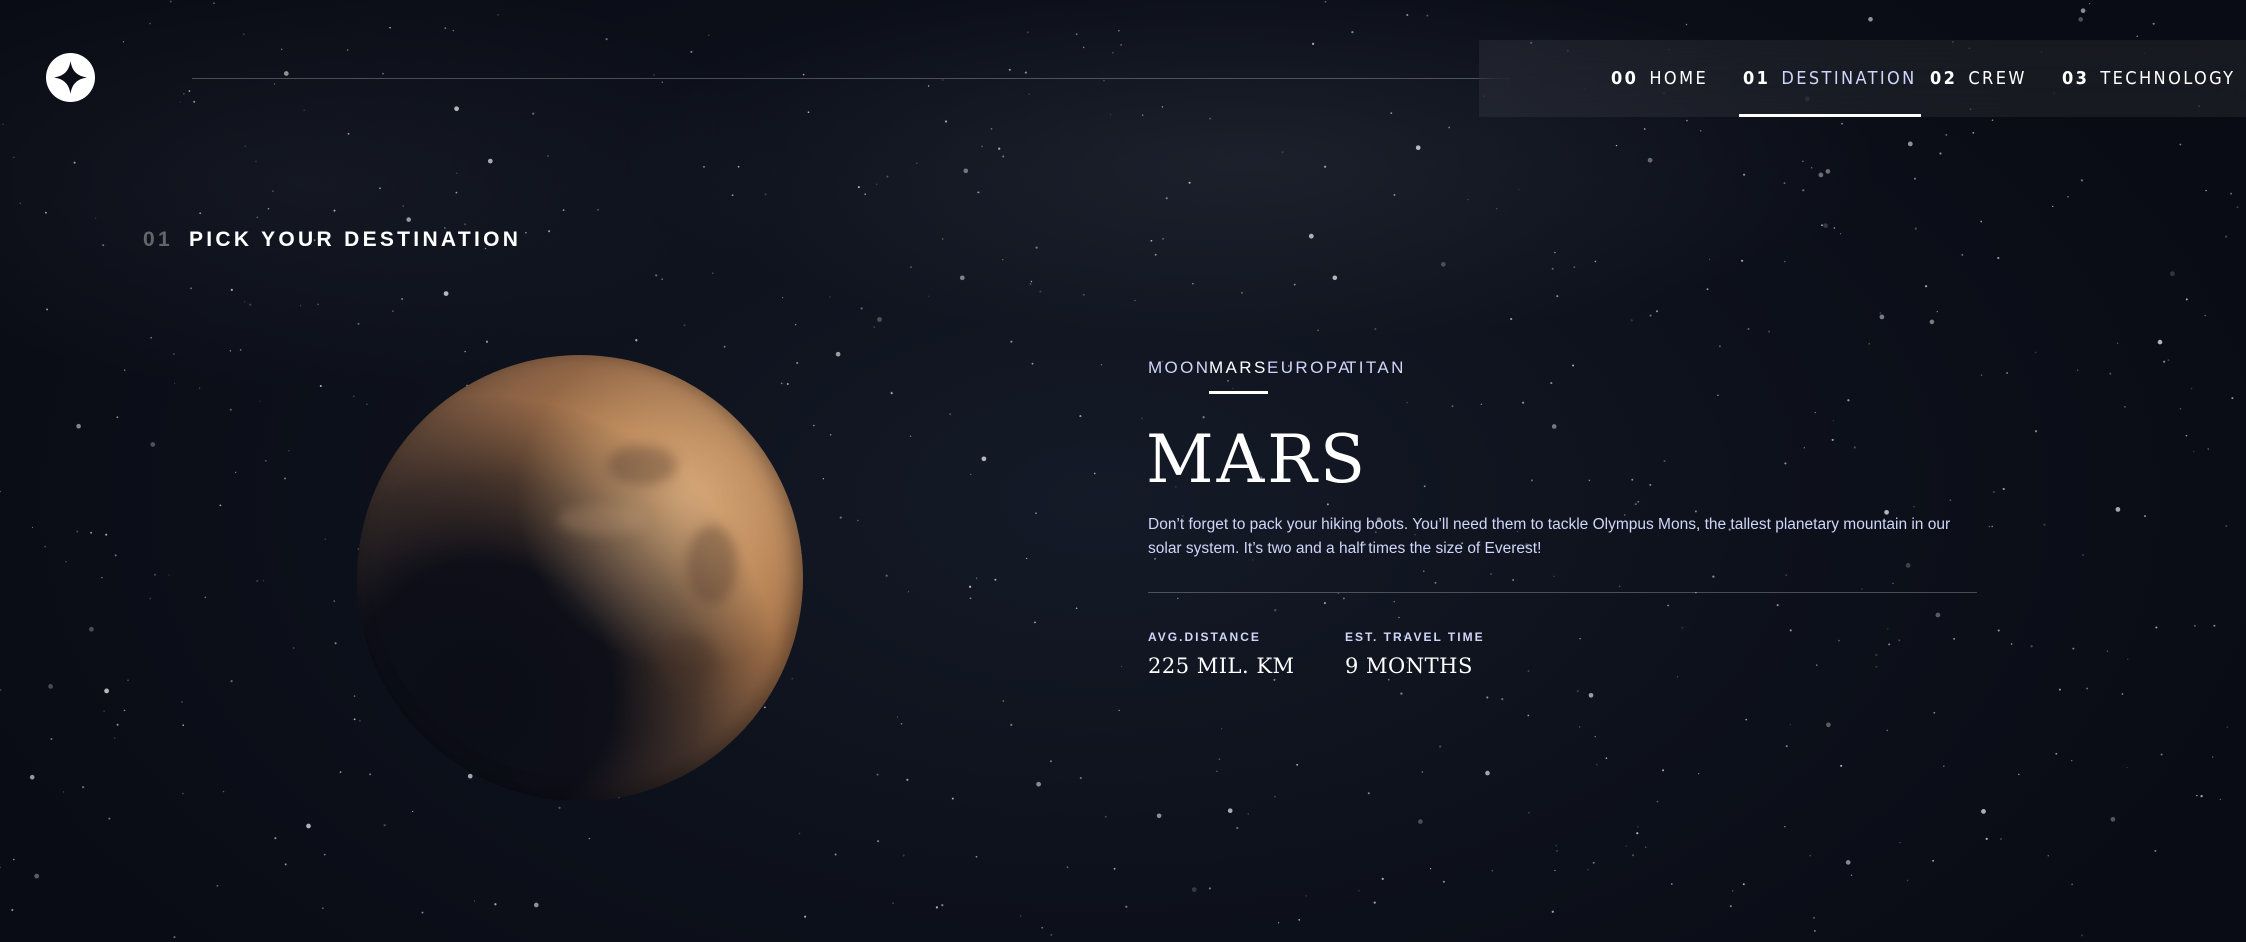 The image size is (2246, 942). What do you see at coordinates (1376, 376) in the screenshot?
I see `tab-titan: TITAN` at bounding box center [1376, 376].